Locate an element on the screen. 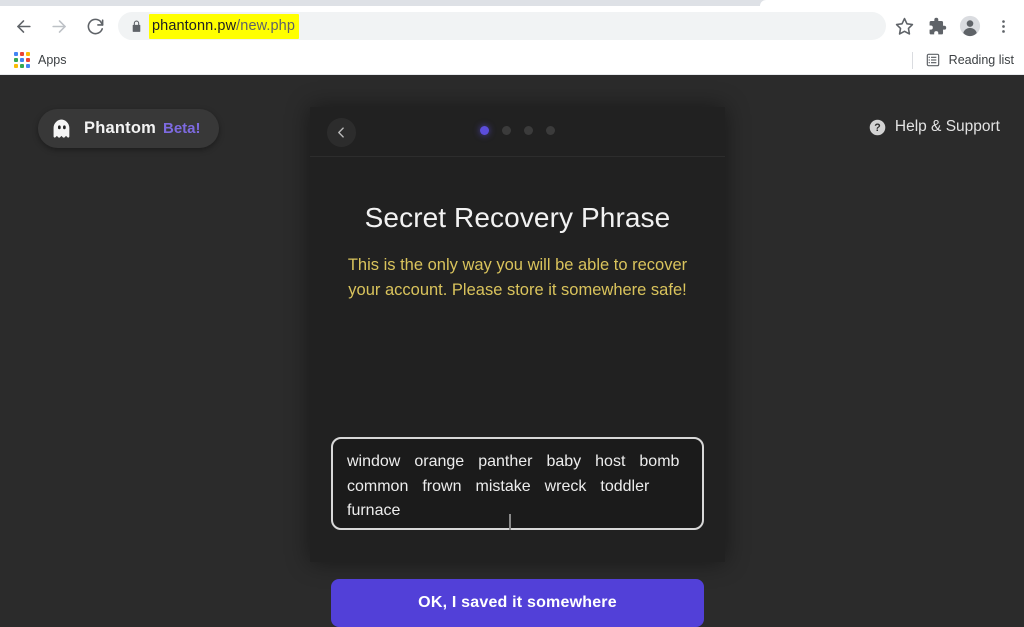 This screenshot has width=1024, height=627. apps-label: Apps is located at coordinates (52, 60).